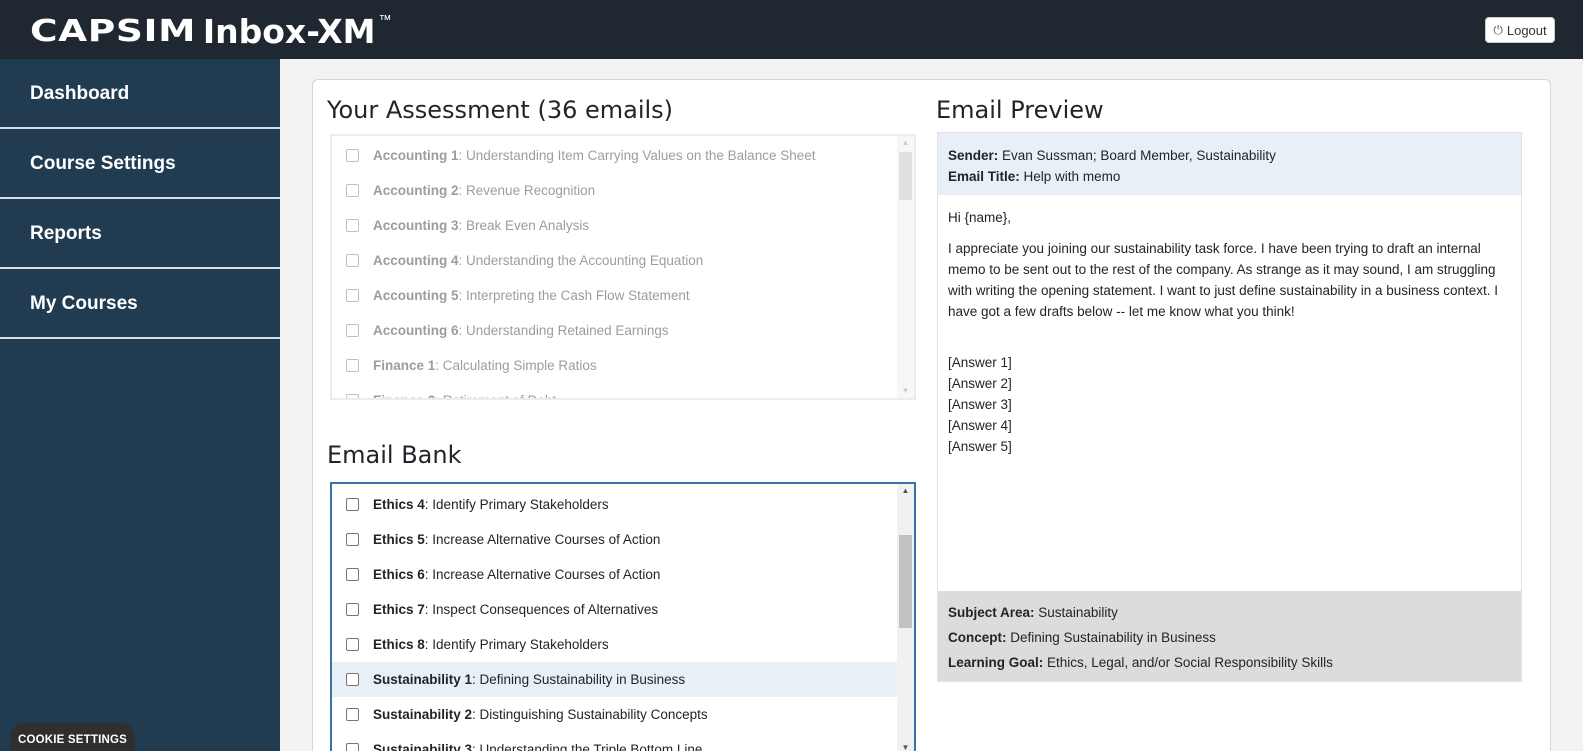 The image size is (1583, 751). What do you see at coordinates (399, 539) in the screenshot?
I see `email-item-name: Ethics 5` at bounding box center [399, 539].